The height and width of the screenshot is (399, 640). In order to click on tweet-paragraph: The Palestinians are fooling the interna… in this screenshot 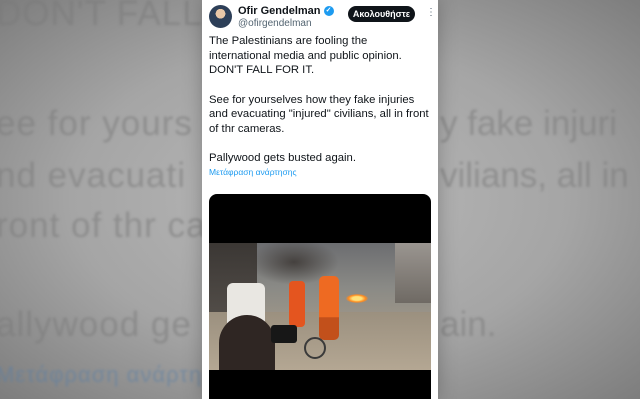, I will do `click(305, 55)`.